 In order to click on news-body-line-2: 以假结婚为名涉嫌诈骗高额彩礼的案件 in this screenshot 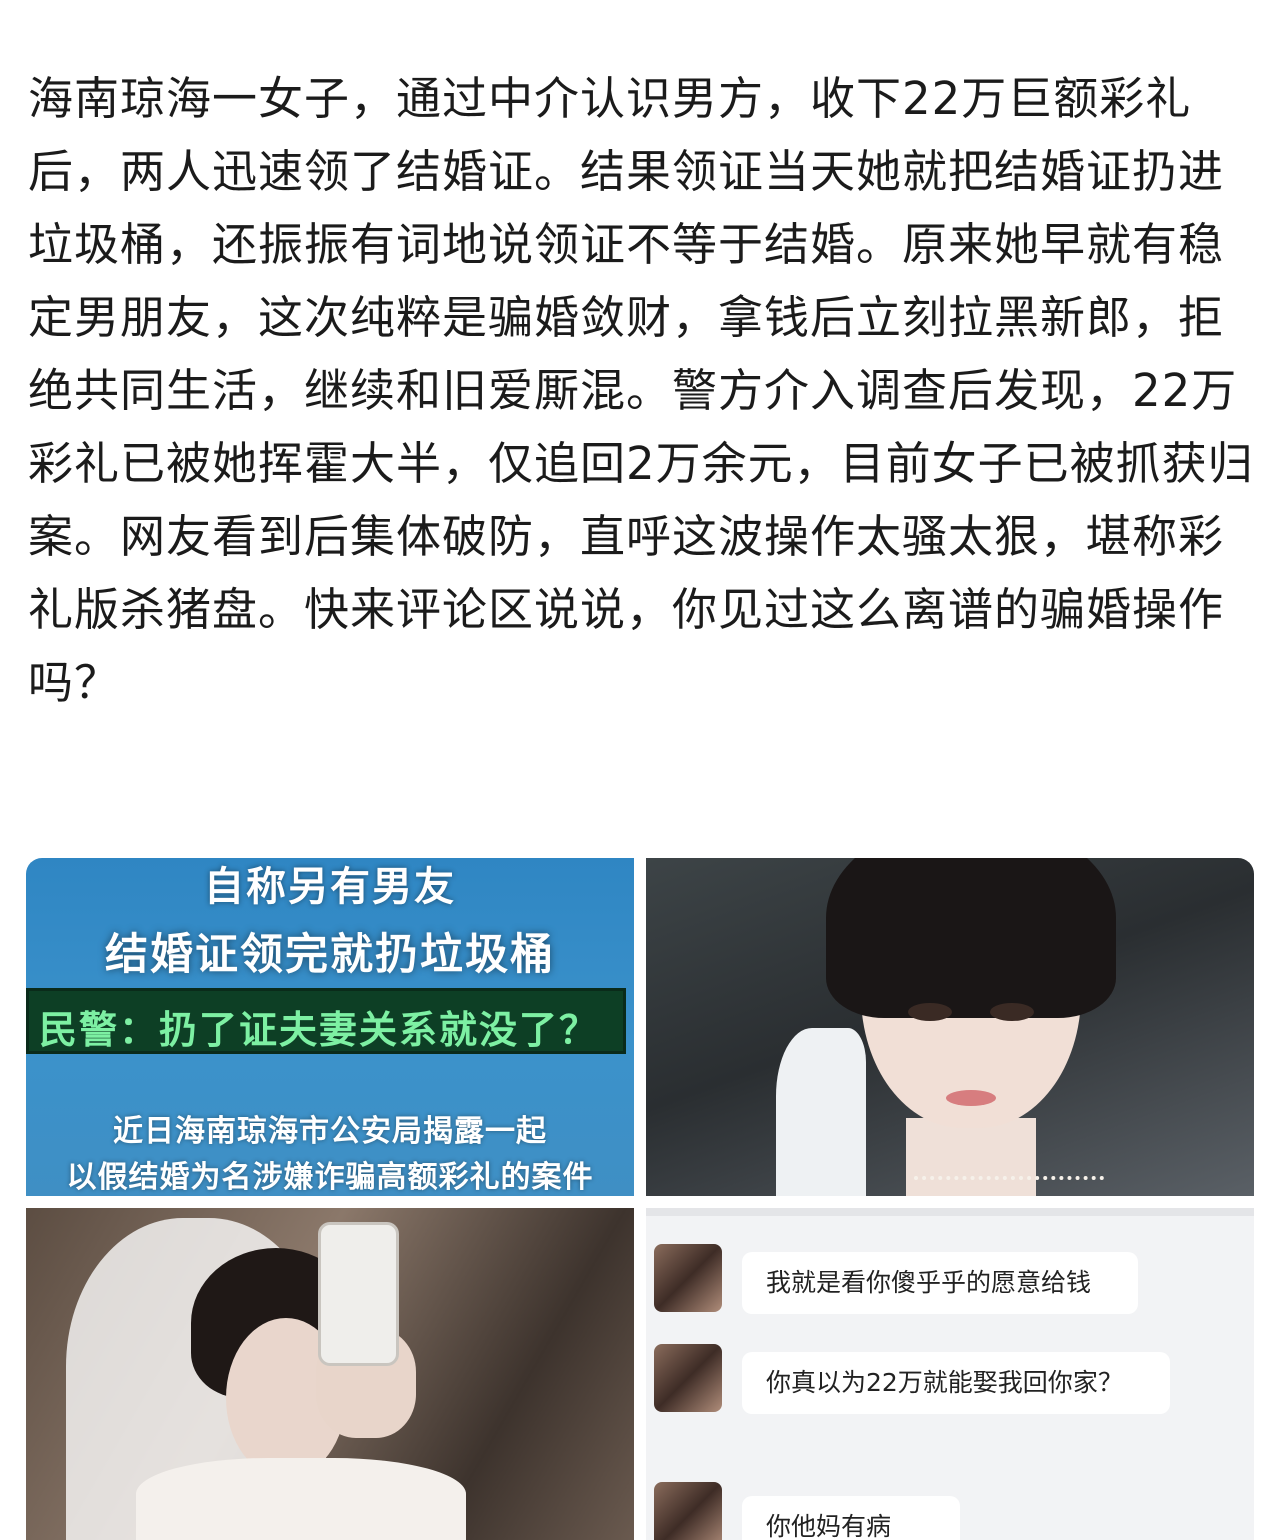, I will do `click(330, 1177)`.